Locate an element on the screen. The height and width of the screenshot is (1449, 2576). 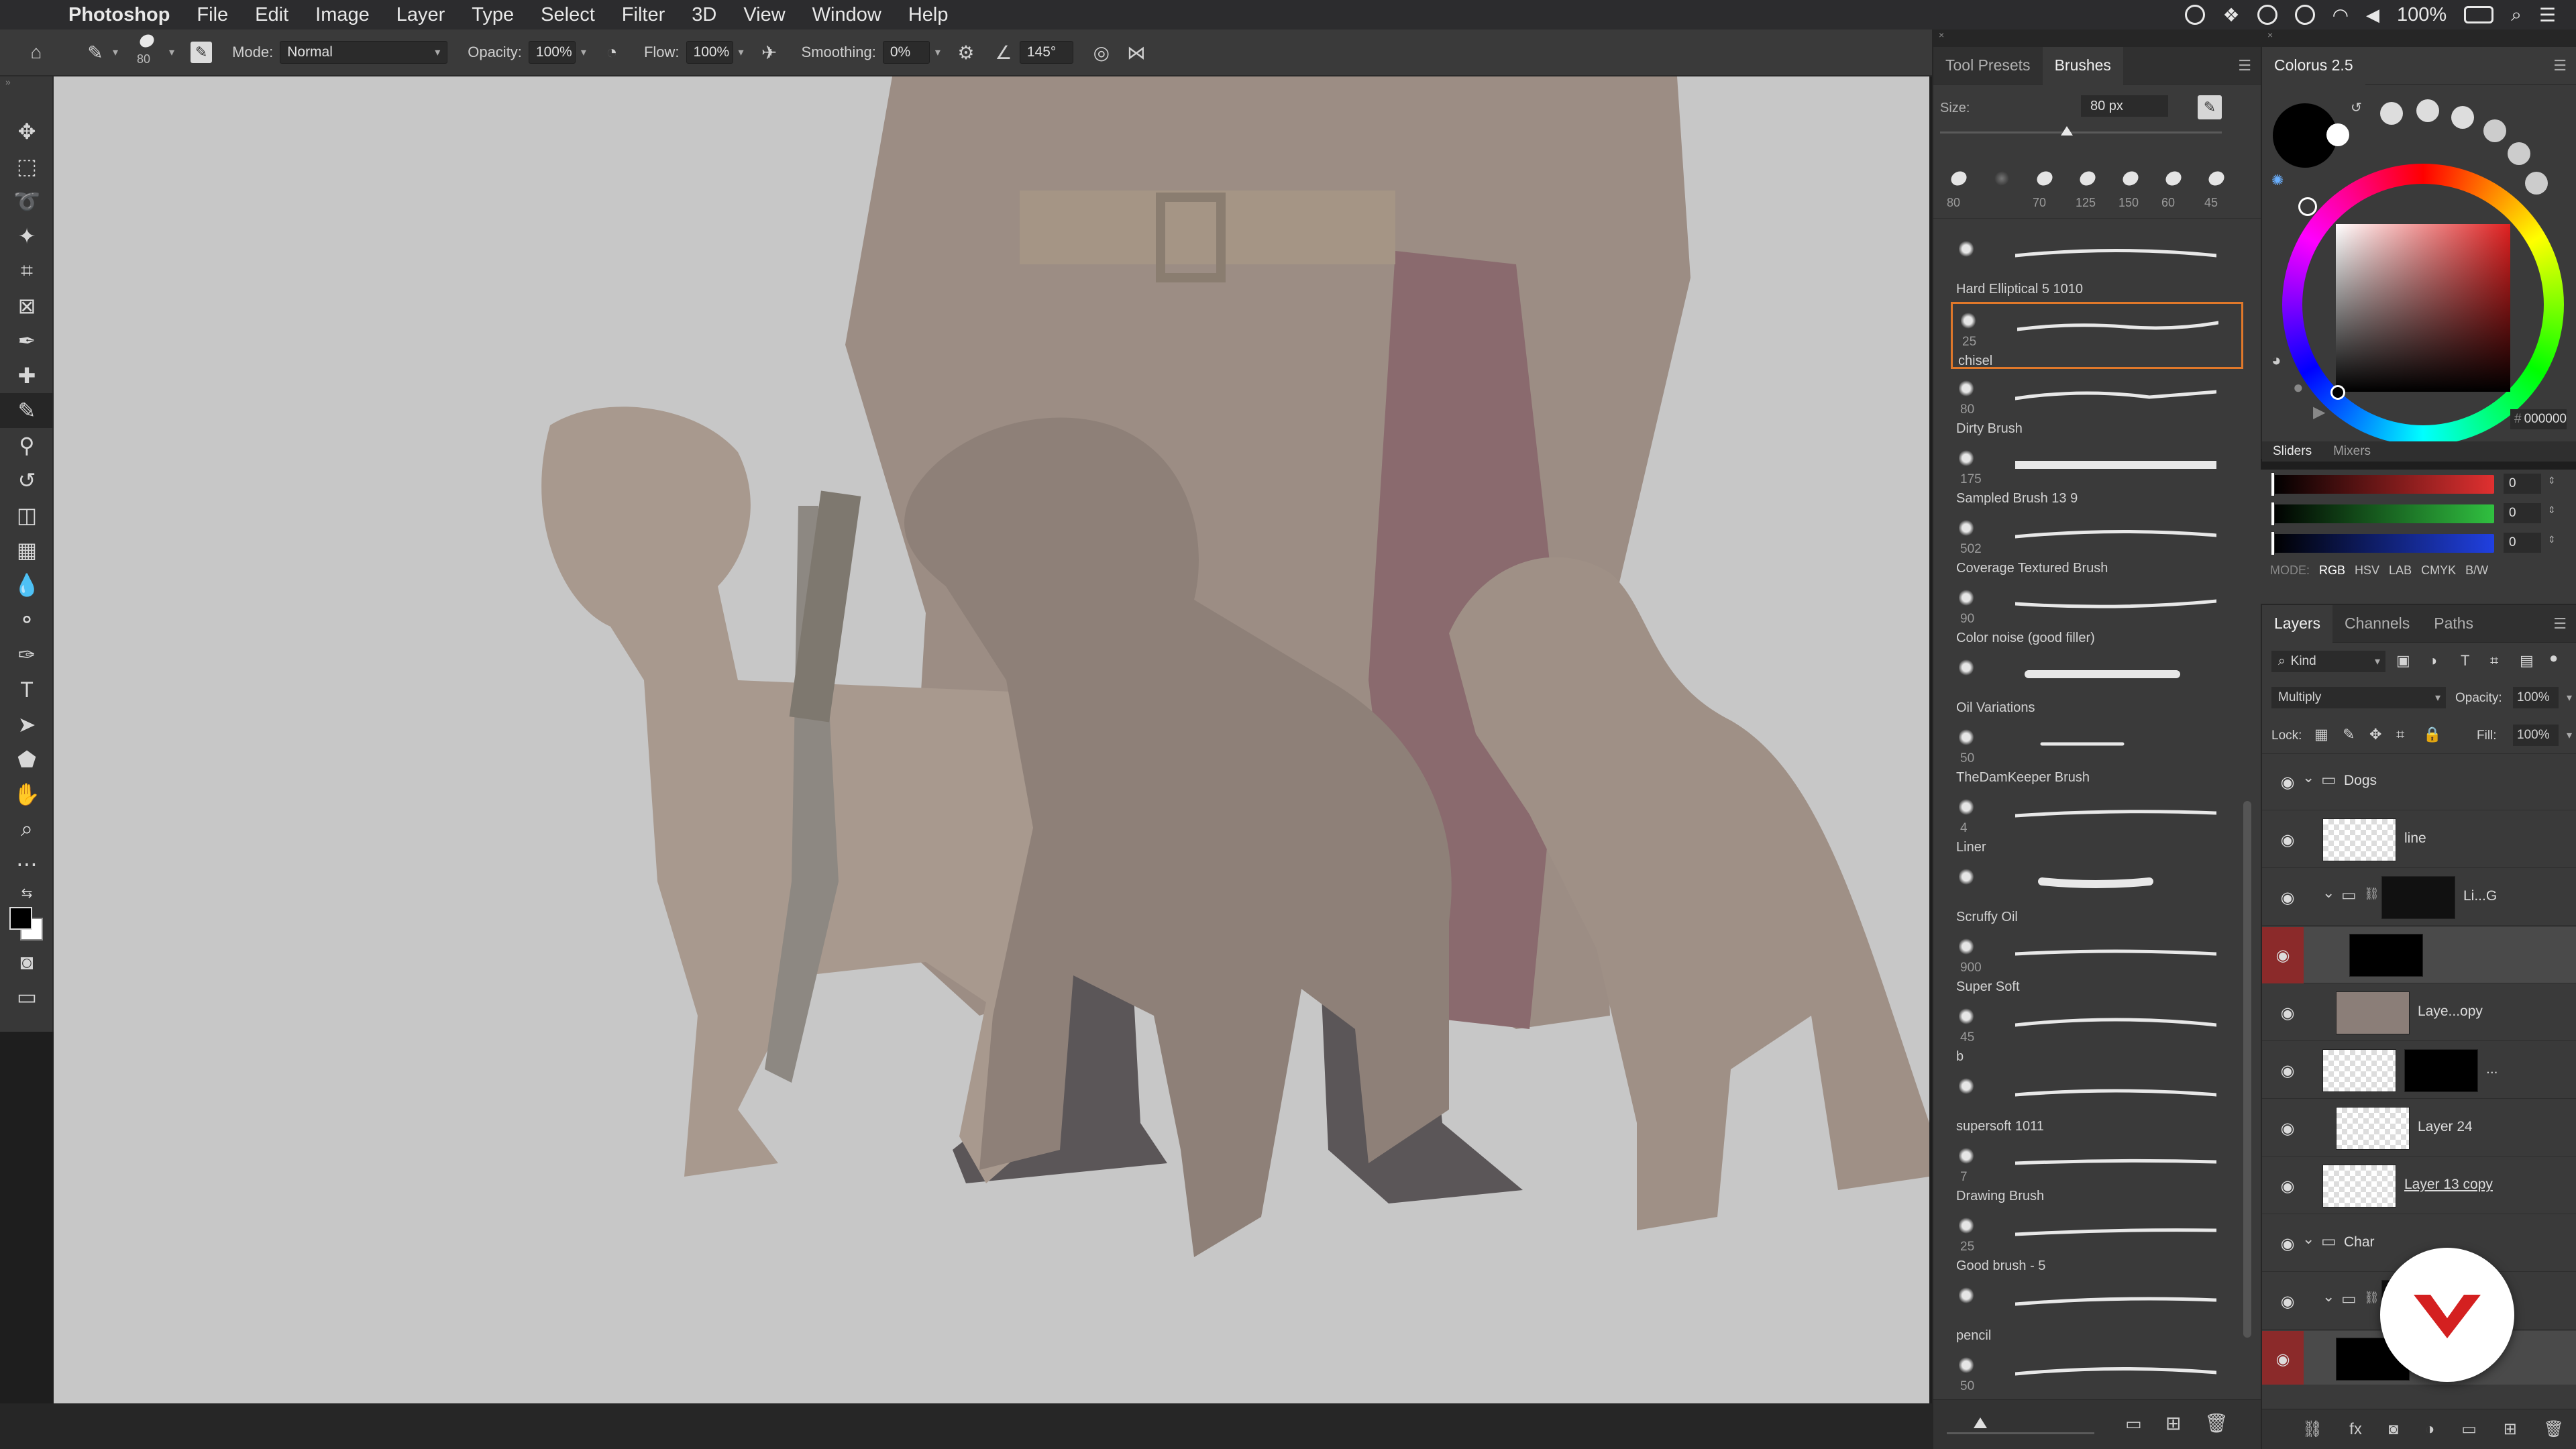
tab-sliders: Sliders is located at coordinates (2292, 451).